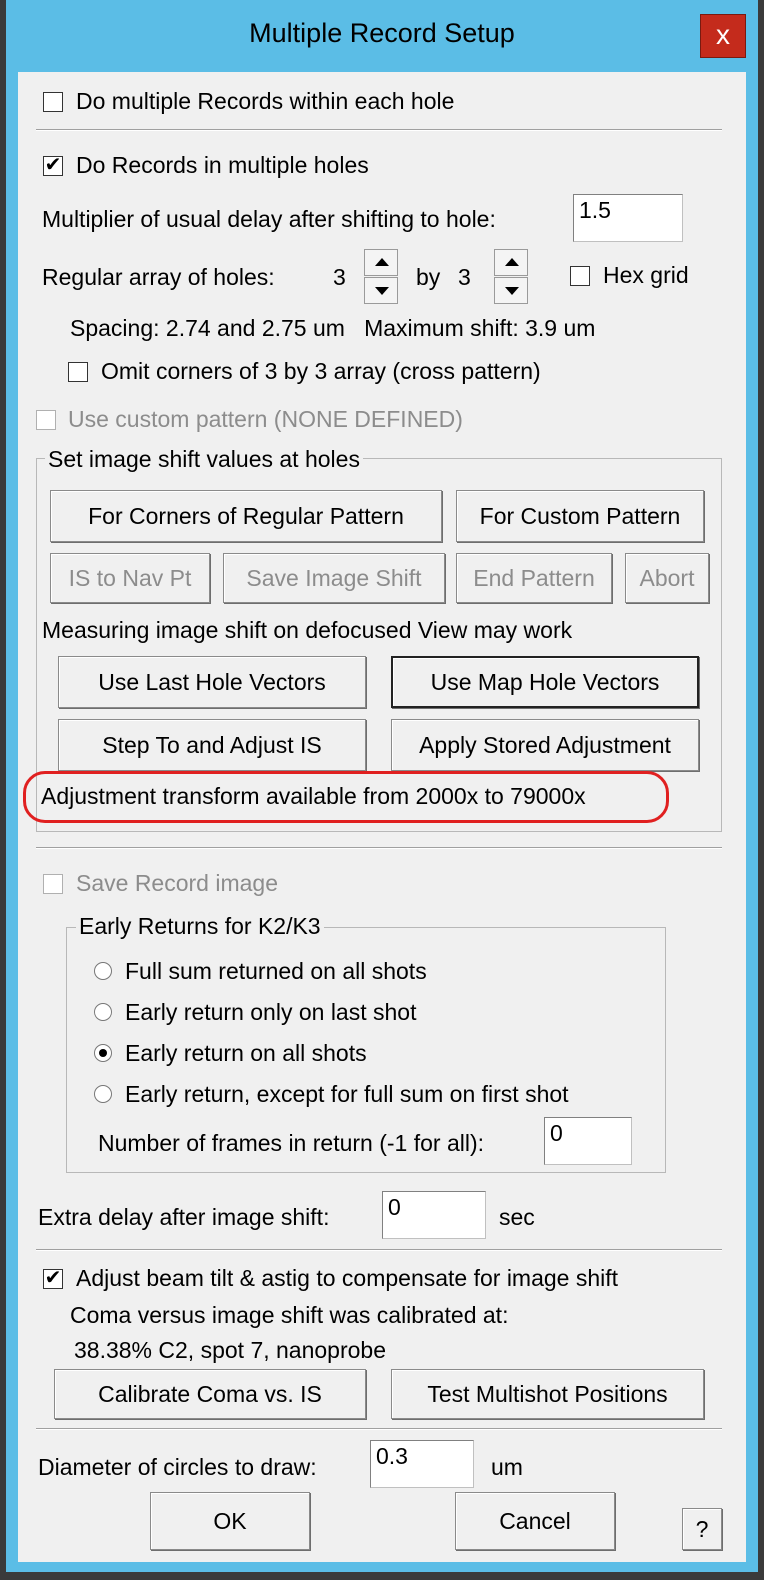 This screenshot has width=764, height=1580. I want to click on extra-delay-label: Extra delay after image shift:, so click(184, 1217).